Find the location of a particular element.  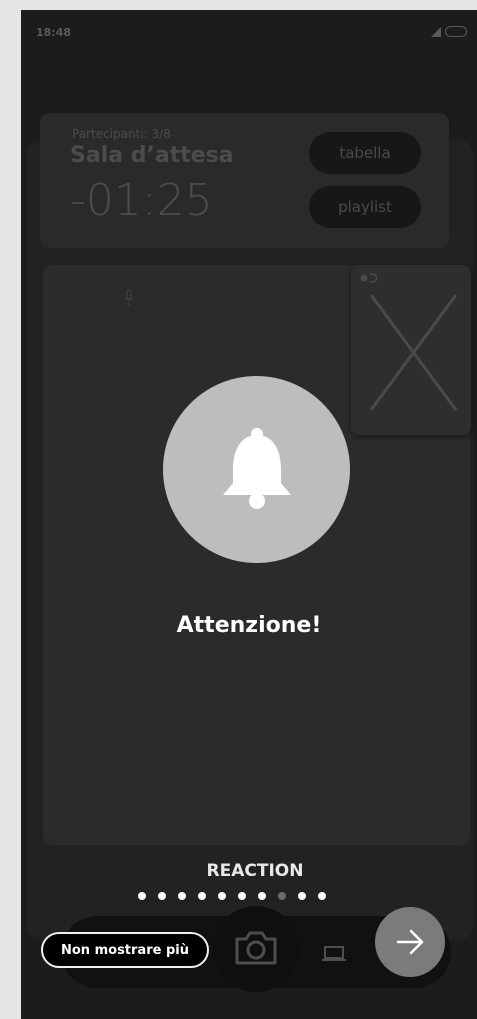

signal-icon is located at coordinates (436, 31).